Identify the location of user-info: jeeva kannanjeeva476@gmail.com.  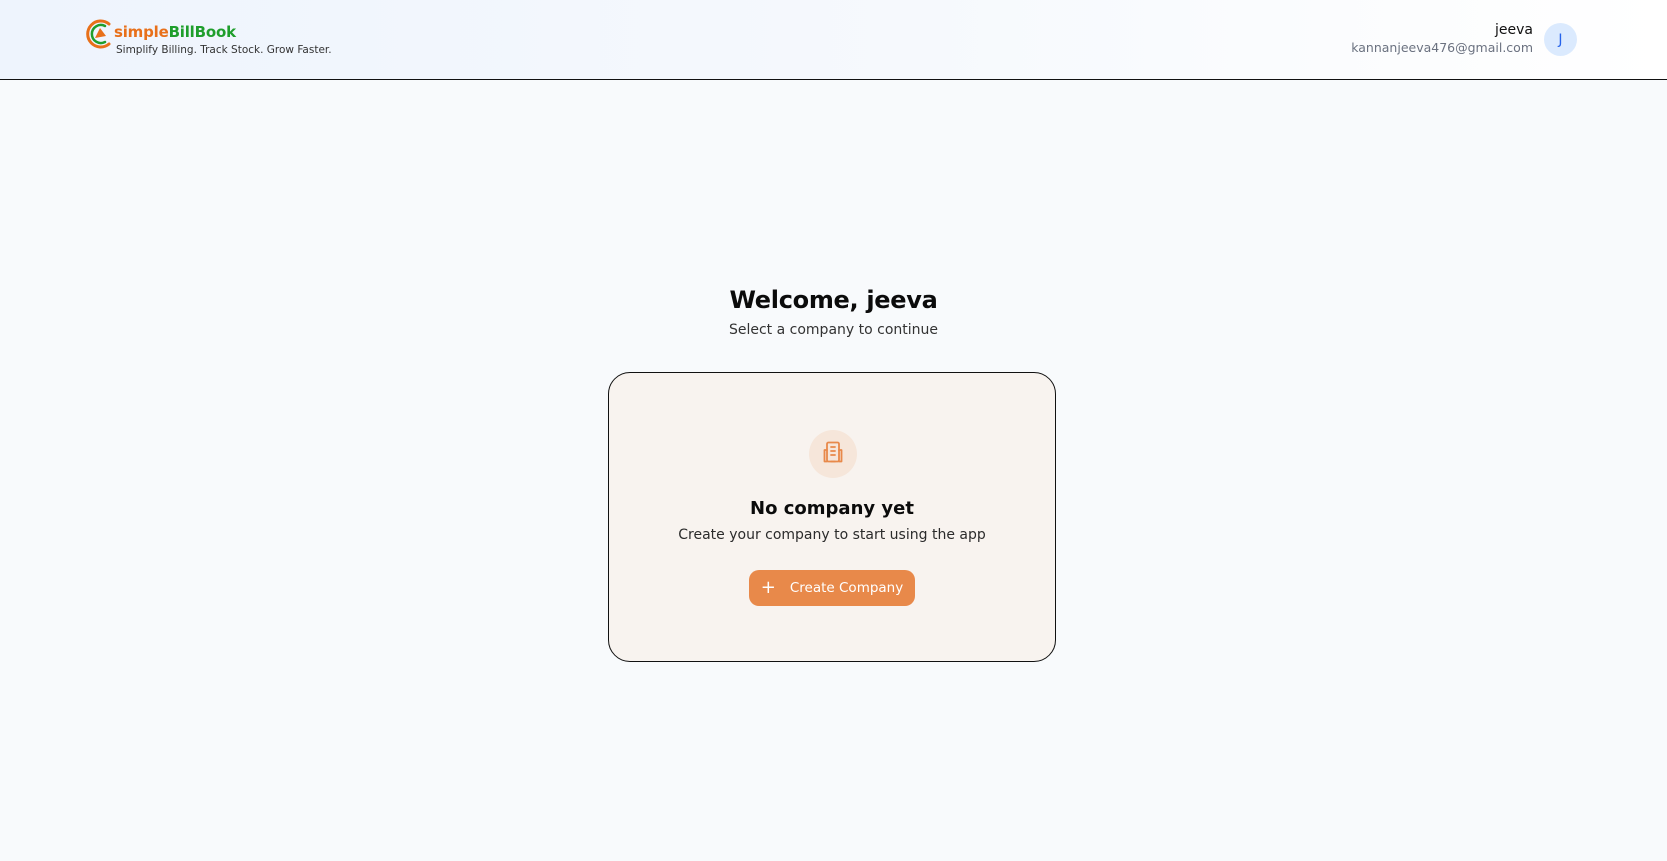
(1442, 39).